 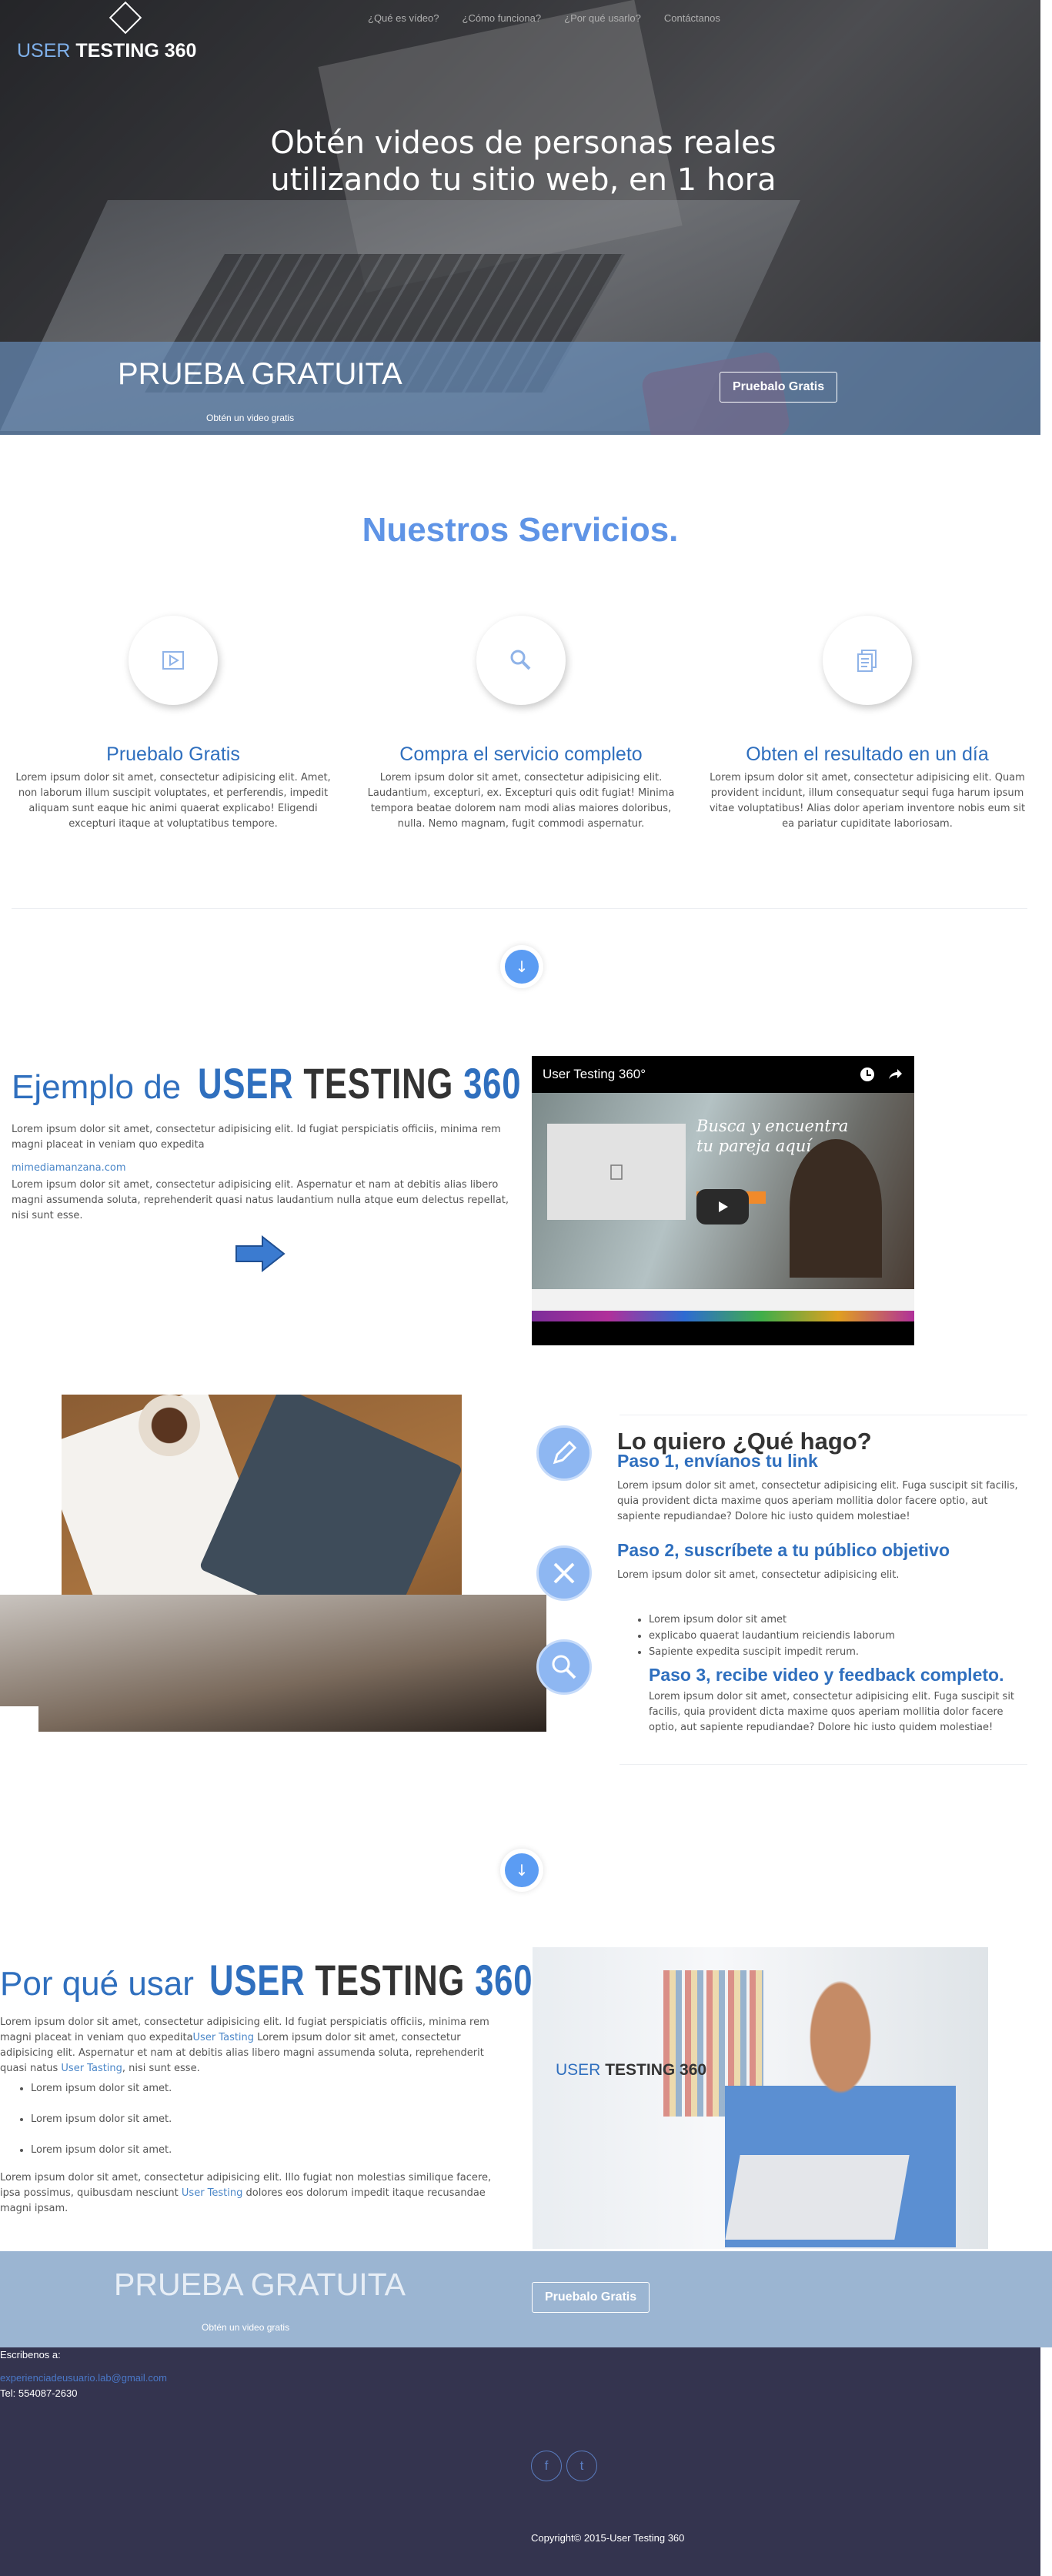 What do you see at coordinates (594, 1074) in the screenshot?
I see `video-title: User Testing 360°` at bounding box center [594, 1074].